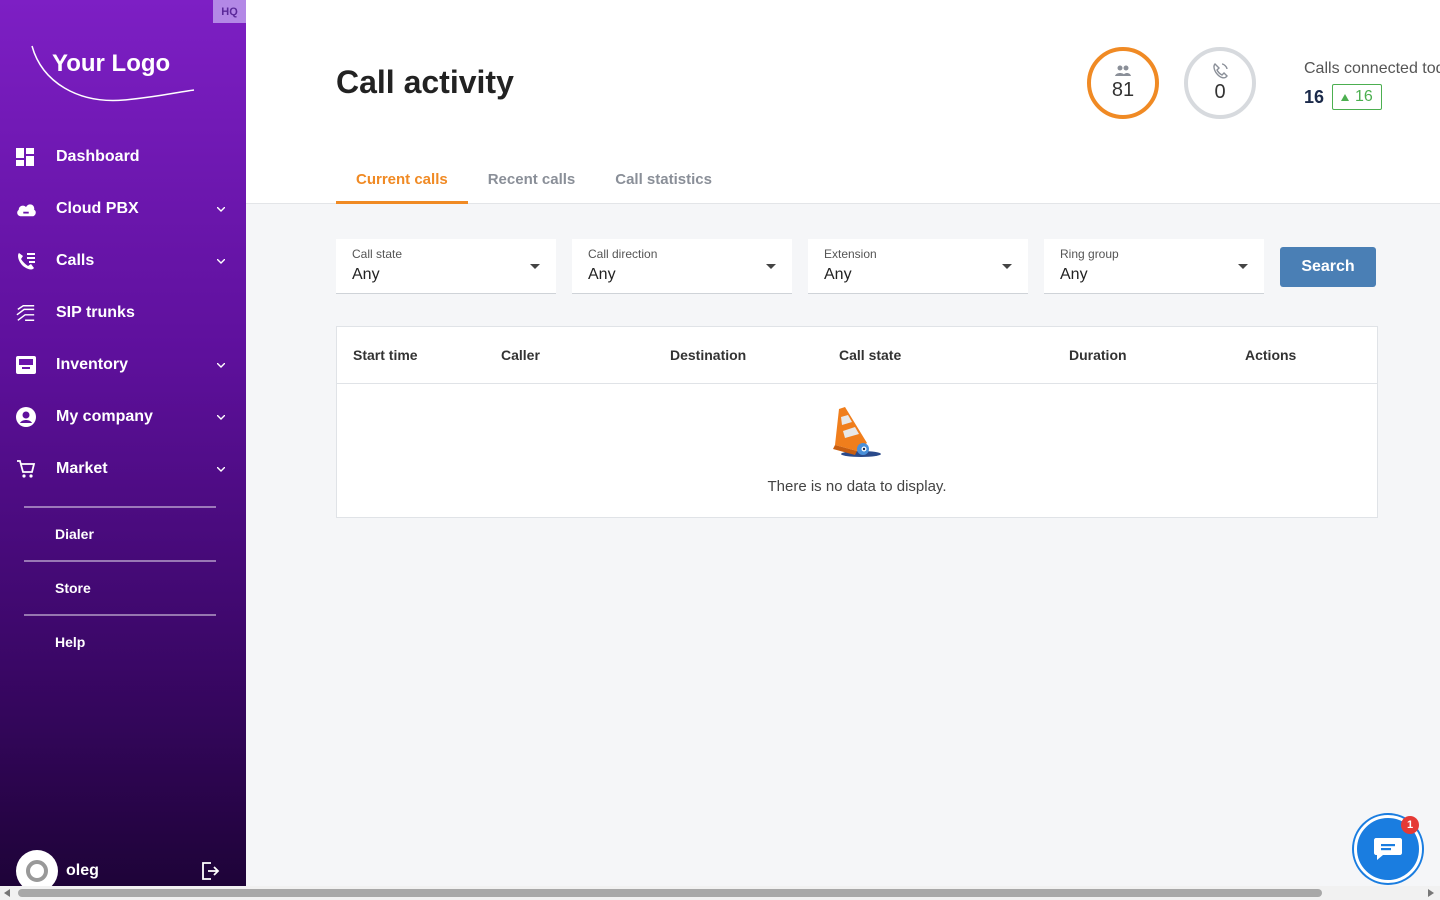  Describe the element at coordinates (1220, 91) in the screenshot. I see `calls-count: 0` at that location.